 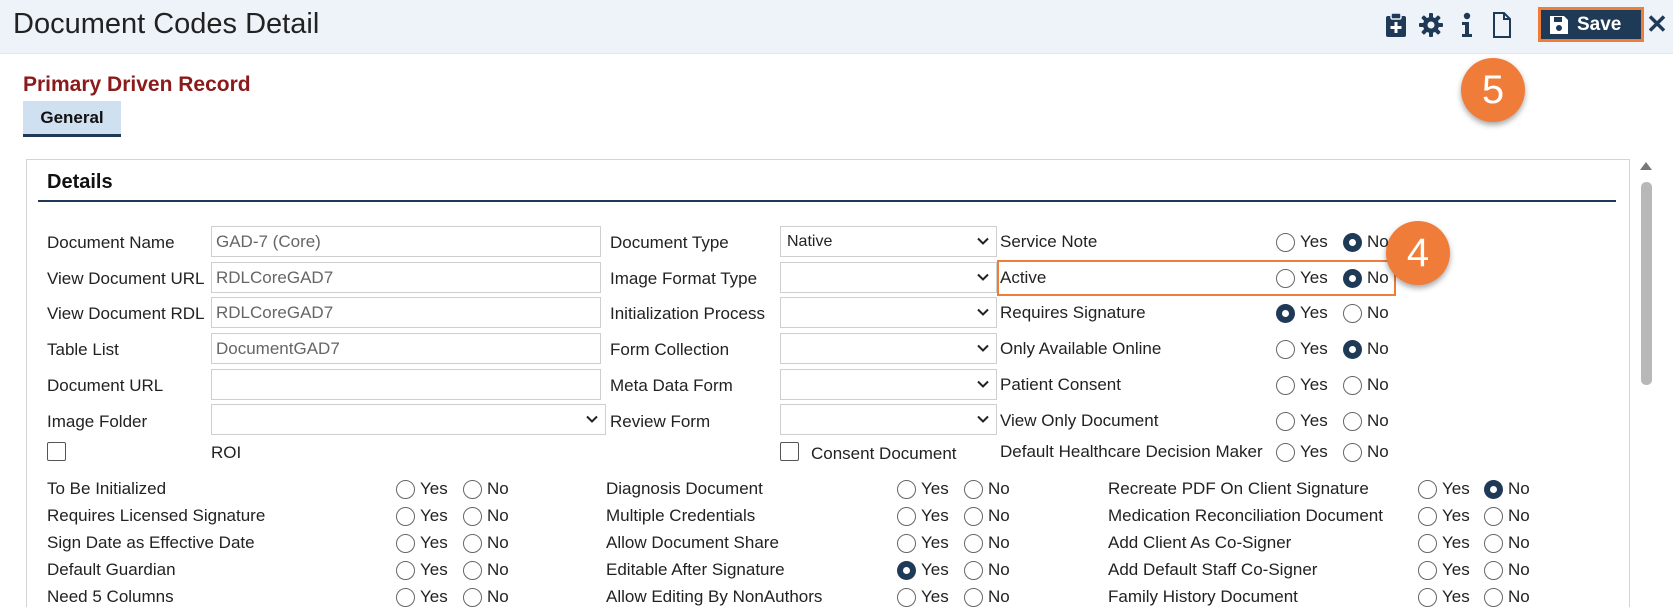 What do you see at coordinates (1467, 25) in the screenshot?
I see `info-icon` at bounding box center [1467, 25].